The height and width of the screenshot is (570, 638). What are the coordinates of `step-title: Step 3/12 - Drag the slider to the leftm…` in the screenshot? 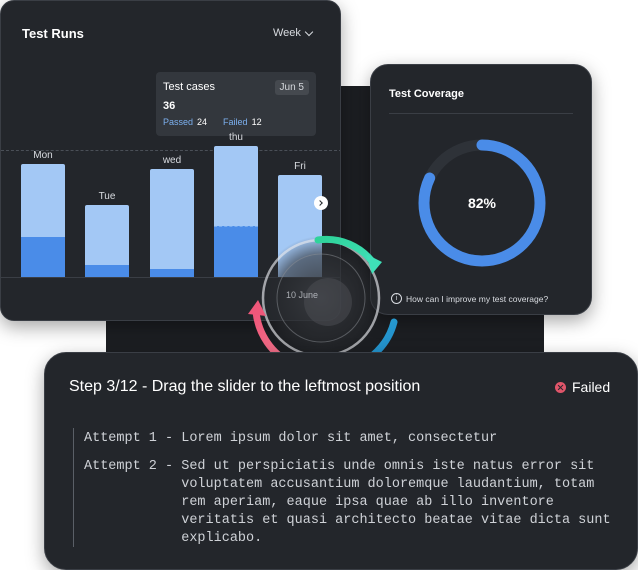 It's located at (245, 386).